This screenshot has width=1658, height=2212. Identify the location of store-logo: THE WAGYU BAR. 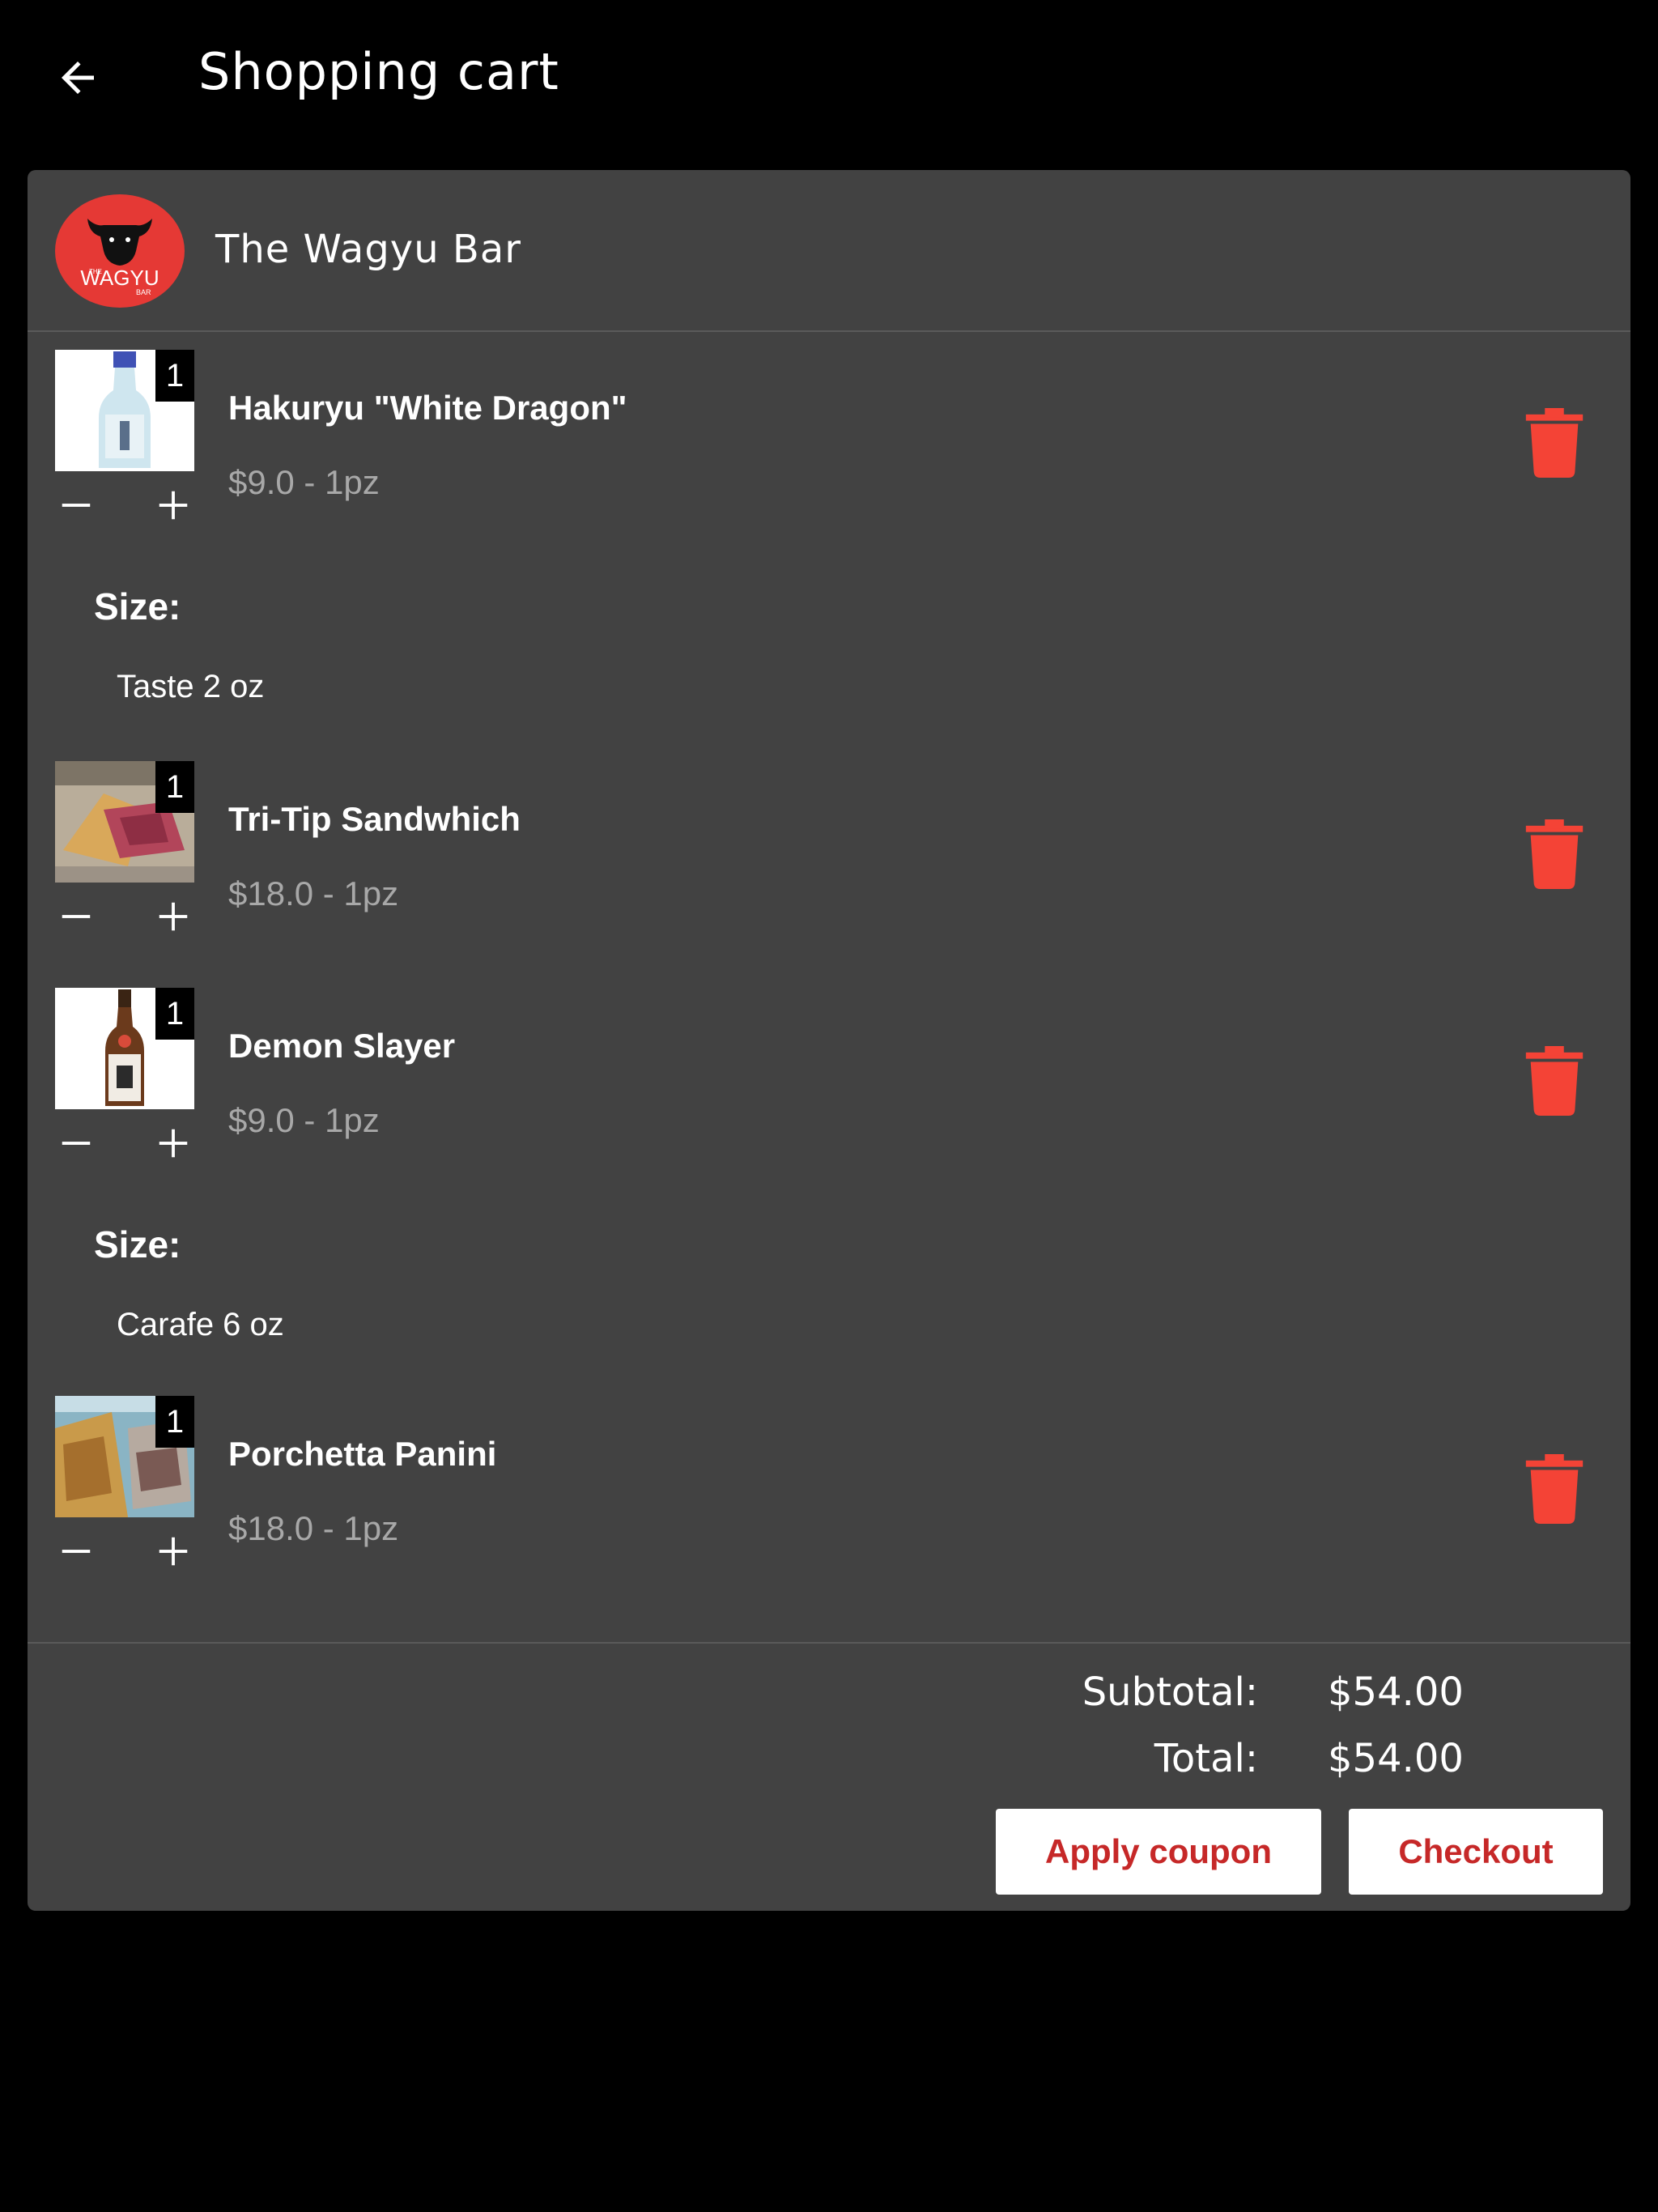
(120, 251).